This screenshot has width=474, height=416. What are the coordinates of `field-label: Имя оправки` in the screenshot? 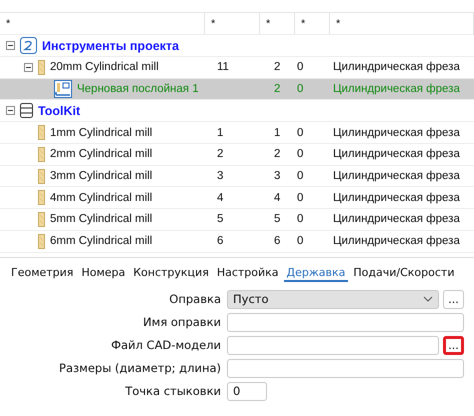 It's located at (181, 322).